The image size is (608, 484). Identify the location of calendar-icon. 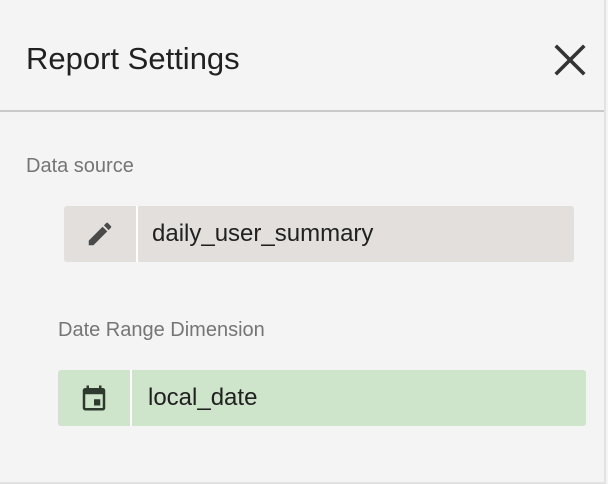
(94, 398).